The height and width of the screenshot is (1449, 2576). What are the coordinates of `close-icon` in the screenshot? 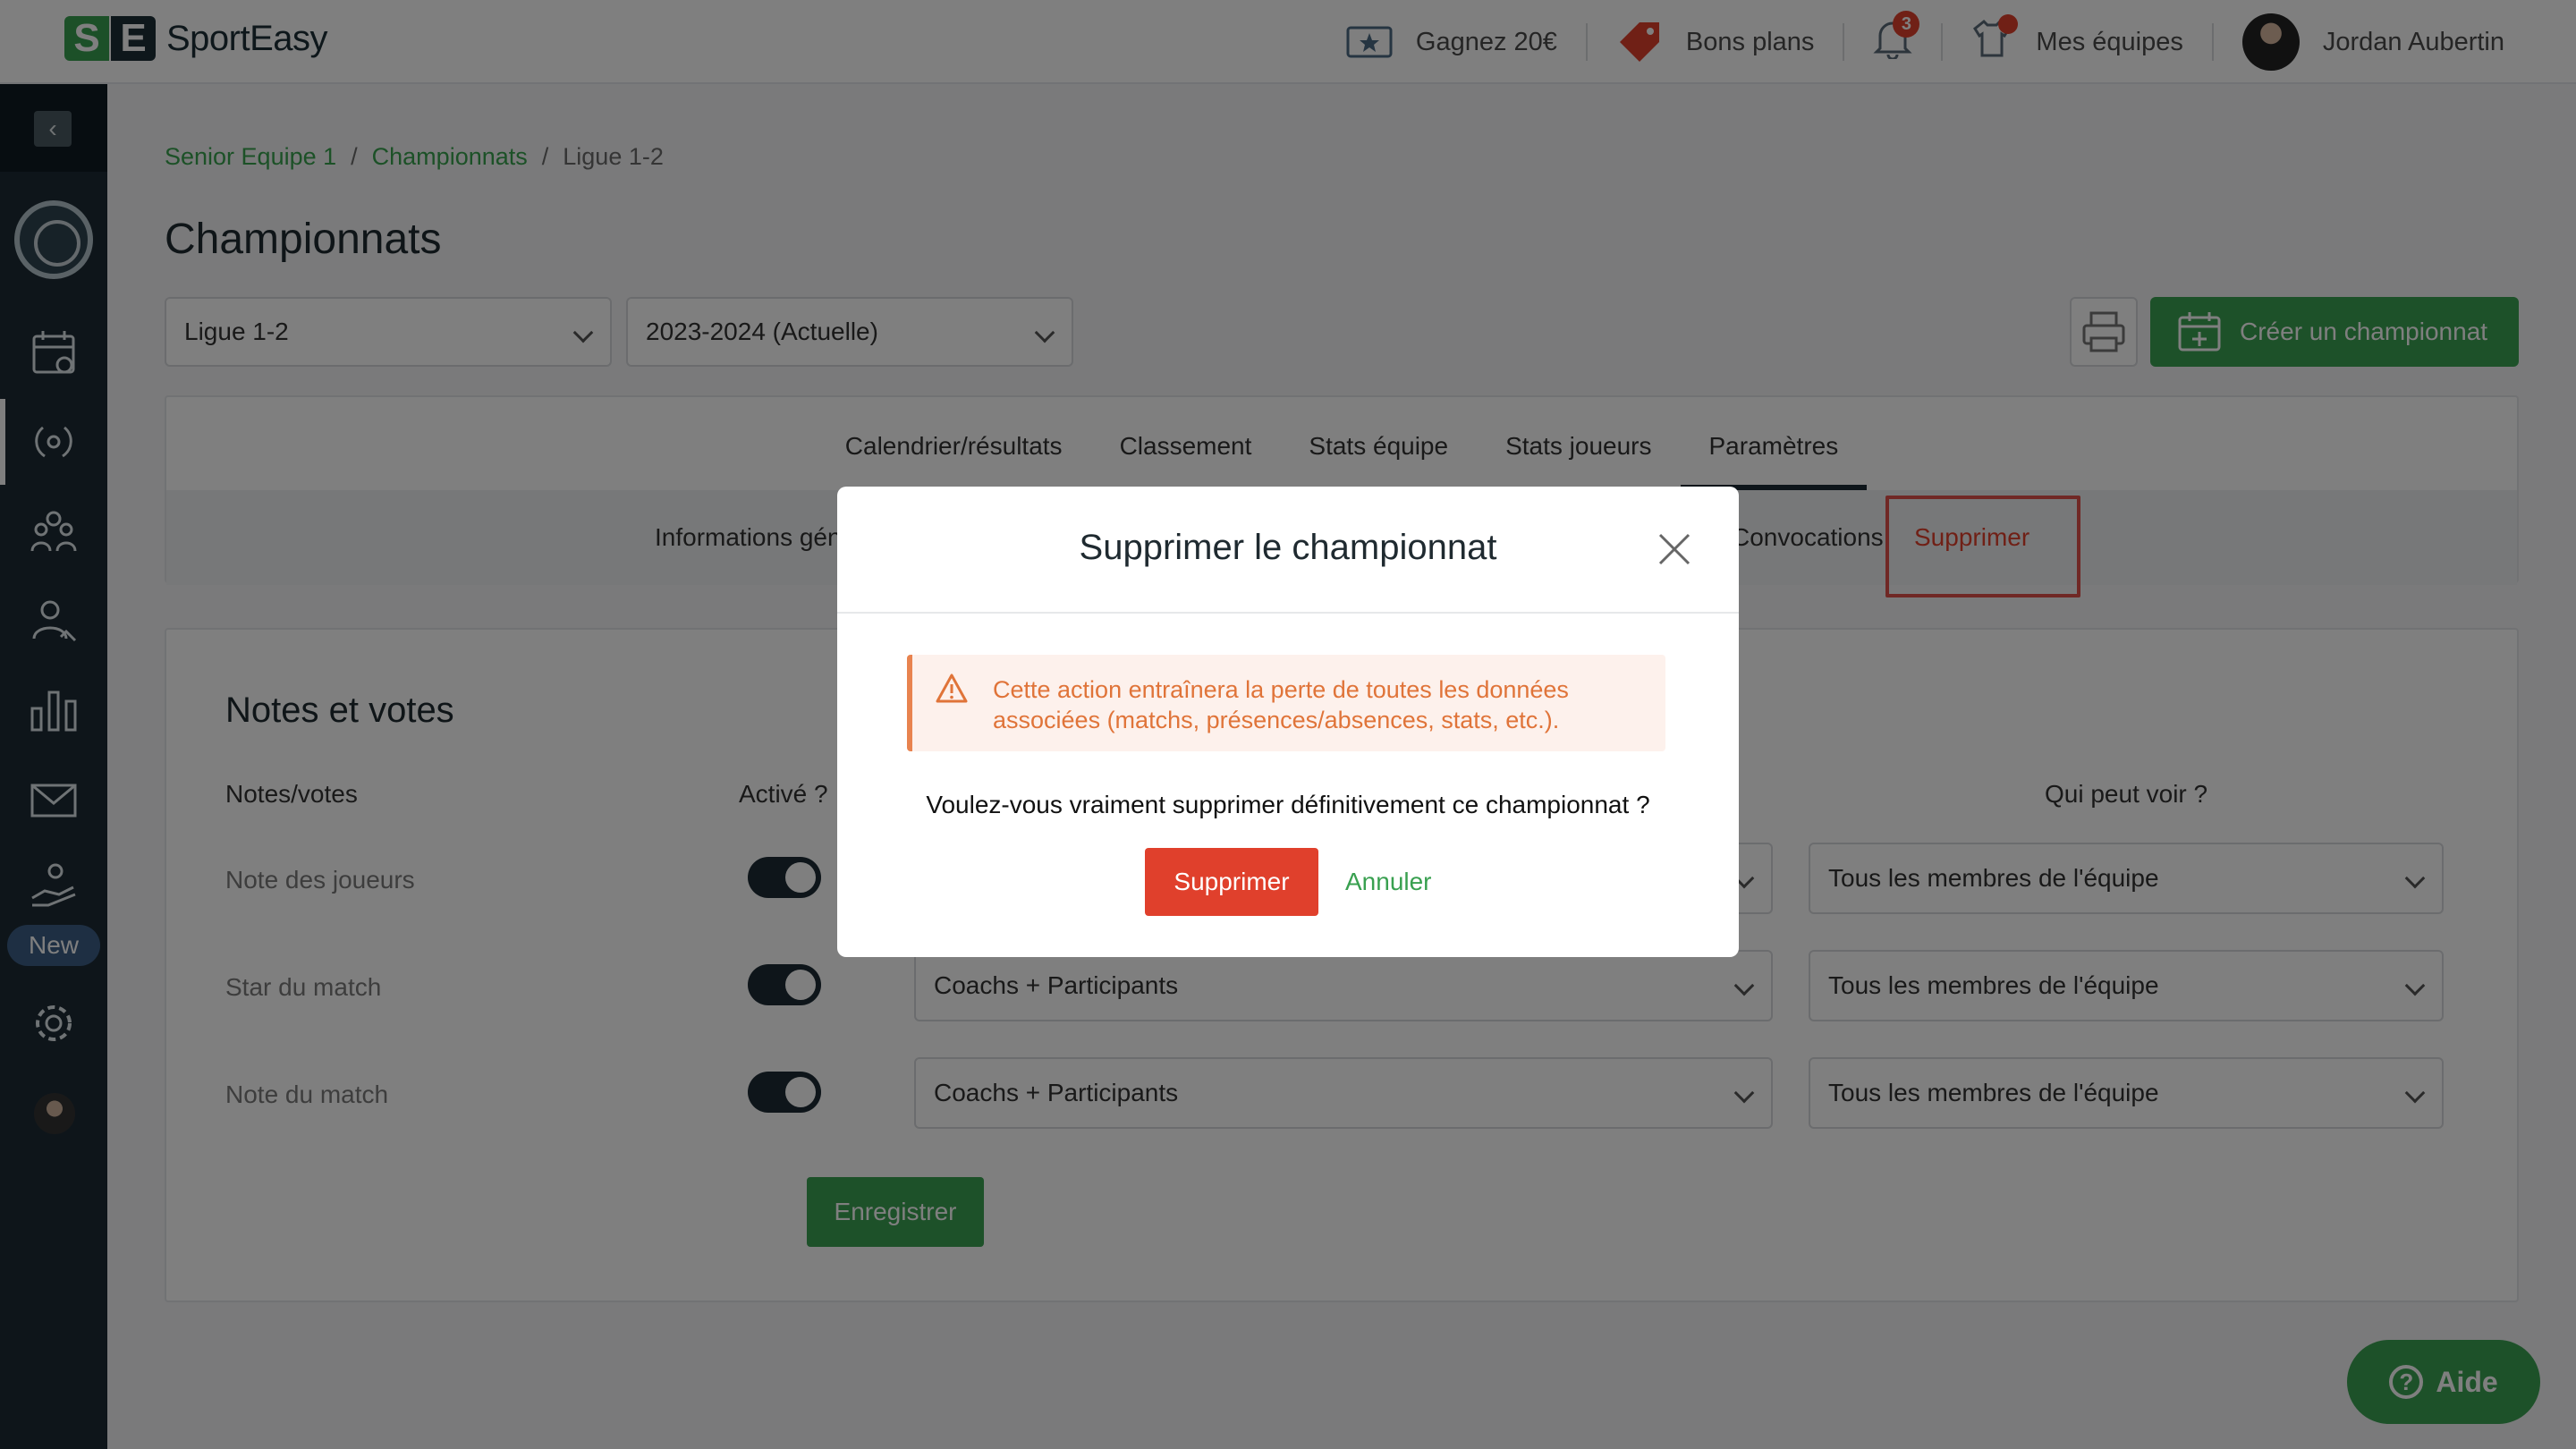 It's located at (1674, 549).